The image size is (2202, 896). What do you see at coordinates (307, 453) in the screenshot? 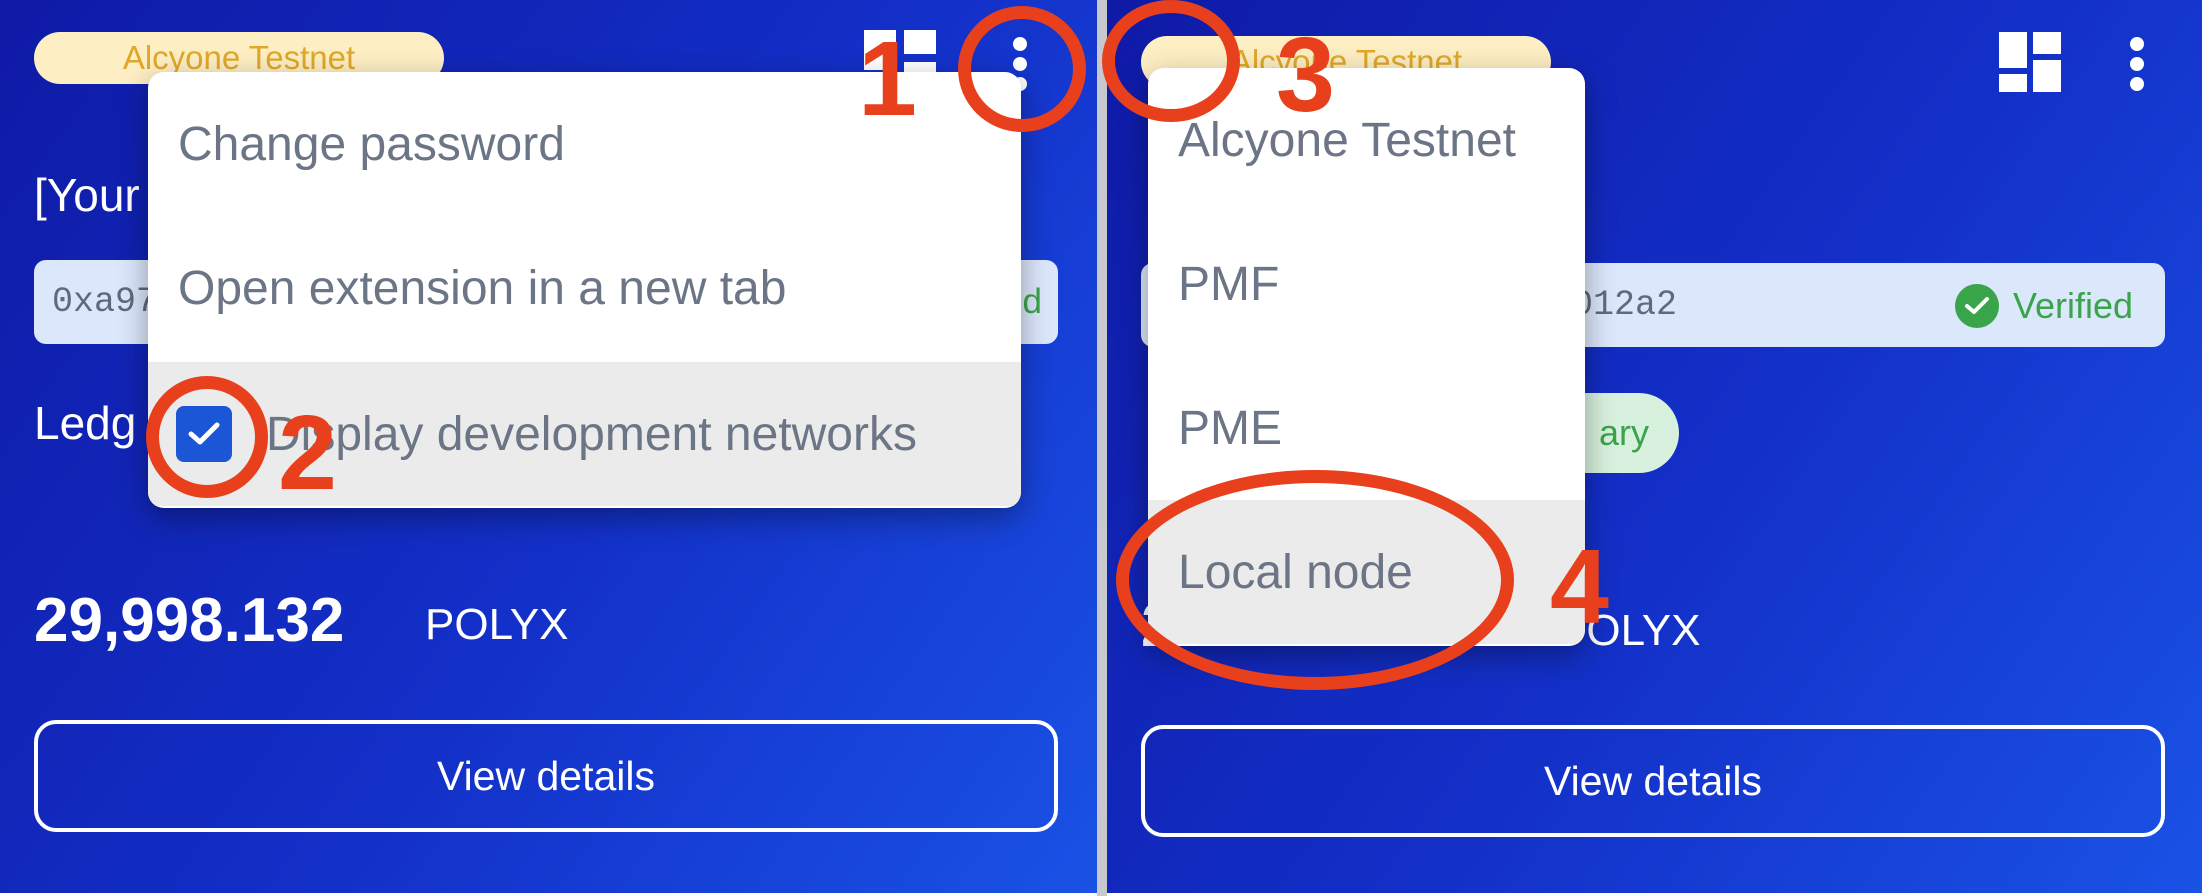
I see `annotation-step-2: 2` at bounding box center [307, 453].